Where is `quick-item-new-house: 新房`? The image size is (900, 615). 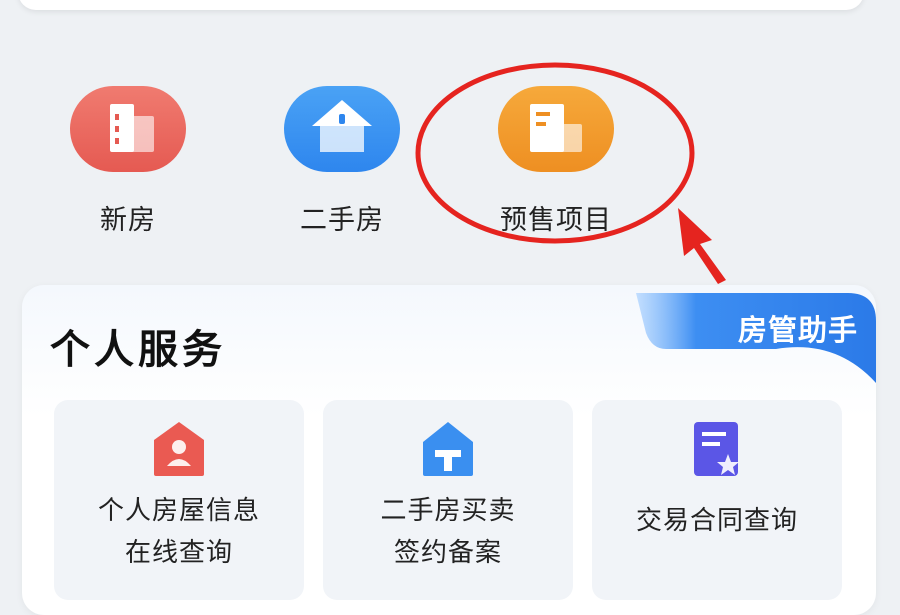 quick-item-new-house: 新房 is located at coordinates (128, 161).